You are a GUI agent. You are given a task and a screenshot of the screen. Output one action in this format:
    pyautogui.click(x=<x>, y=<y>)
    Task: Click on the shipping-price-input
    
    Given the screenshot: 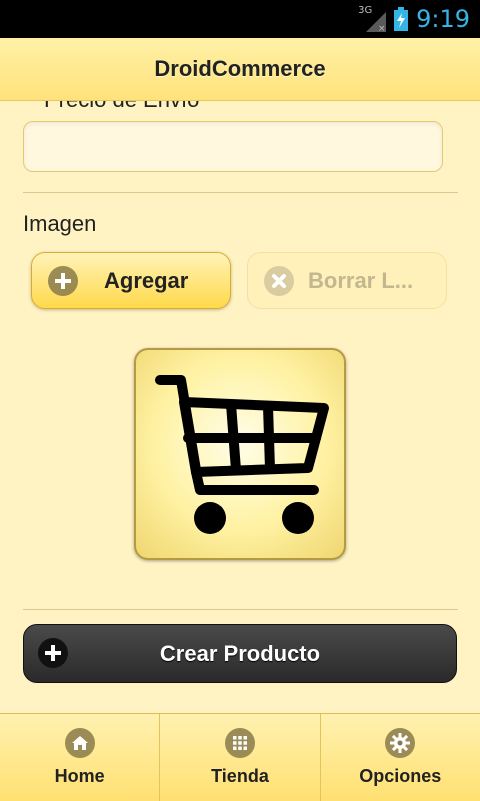 What is the action you would take?
    pyautogui.click(x=233, y=146)
    